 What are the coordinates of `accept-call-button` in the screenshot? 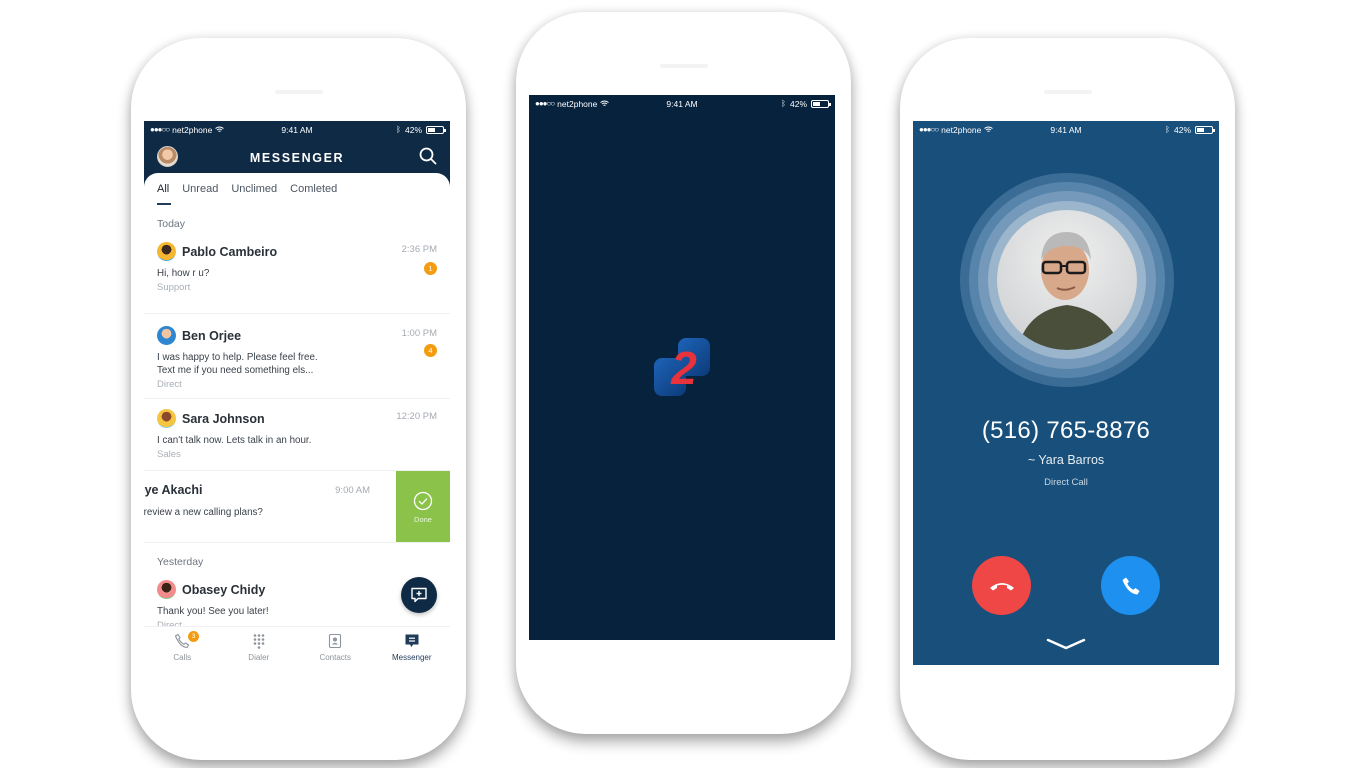 It's located at (1130, 585).